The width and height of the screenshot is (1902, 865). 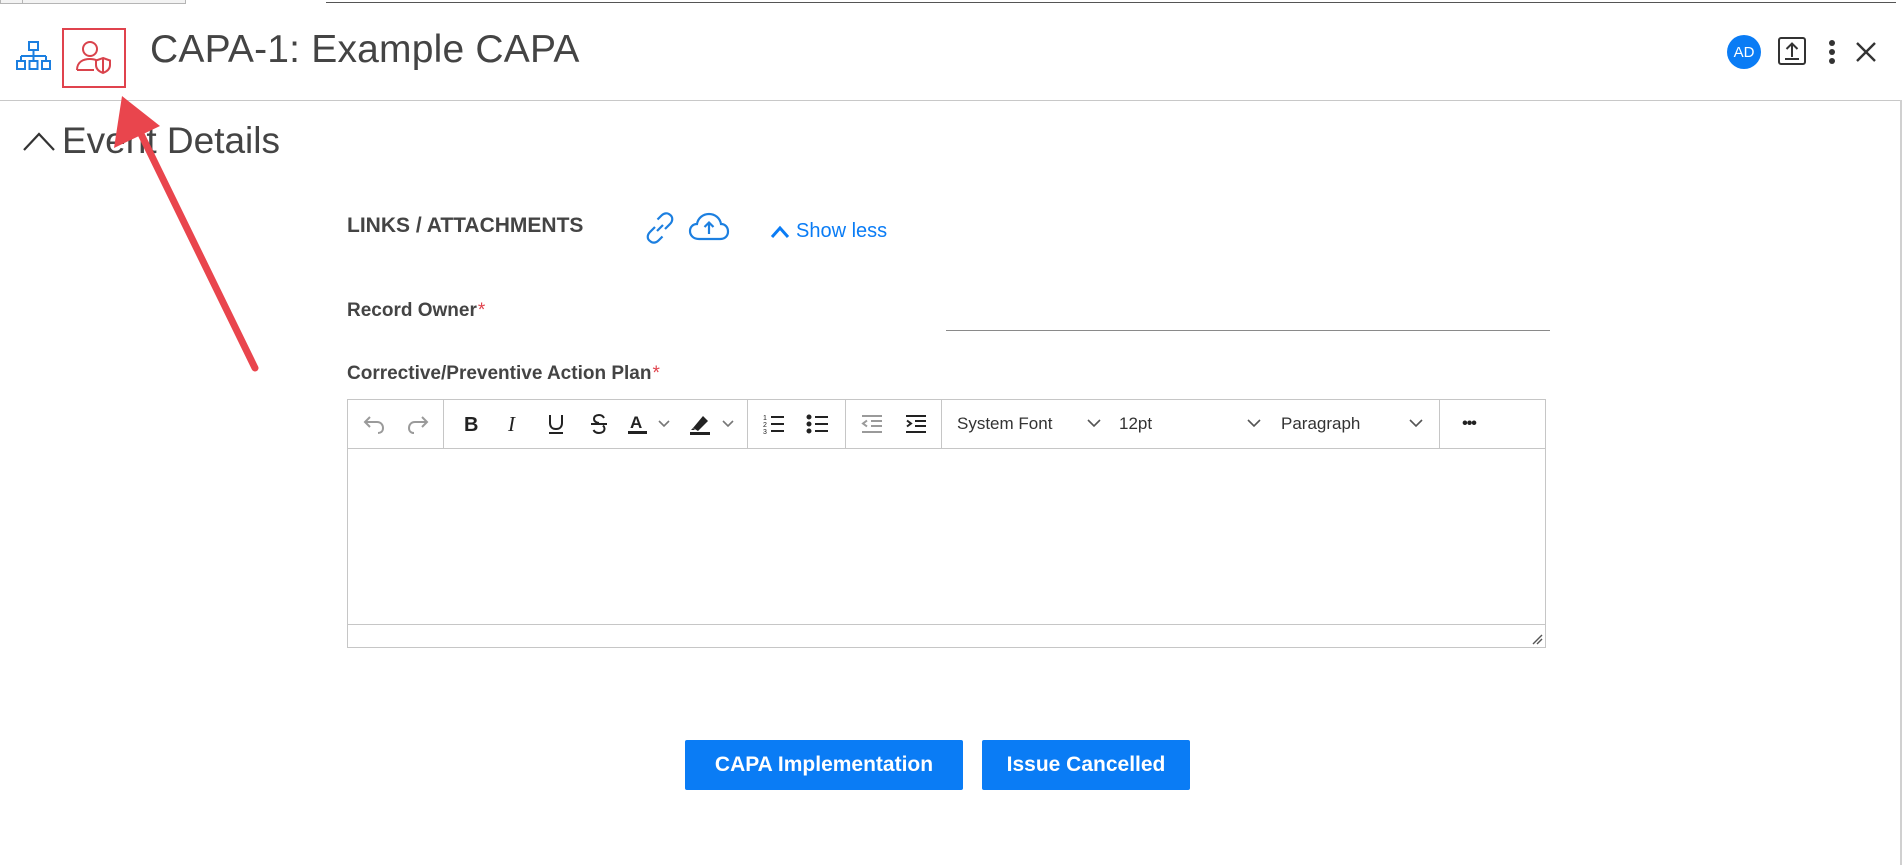 I want to click on links-attachments-label: LINKS / ATTACHMENTS, so click(x=465, y=225).